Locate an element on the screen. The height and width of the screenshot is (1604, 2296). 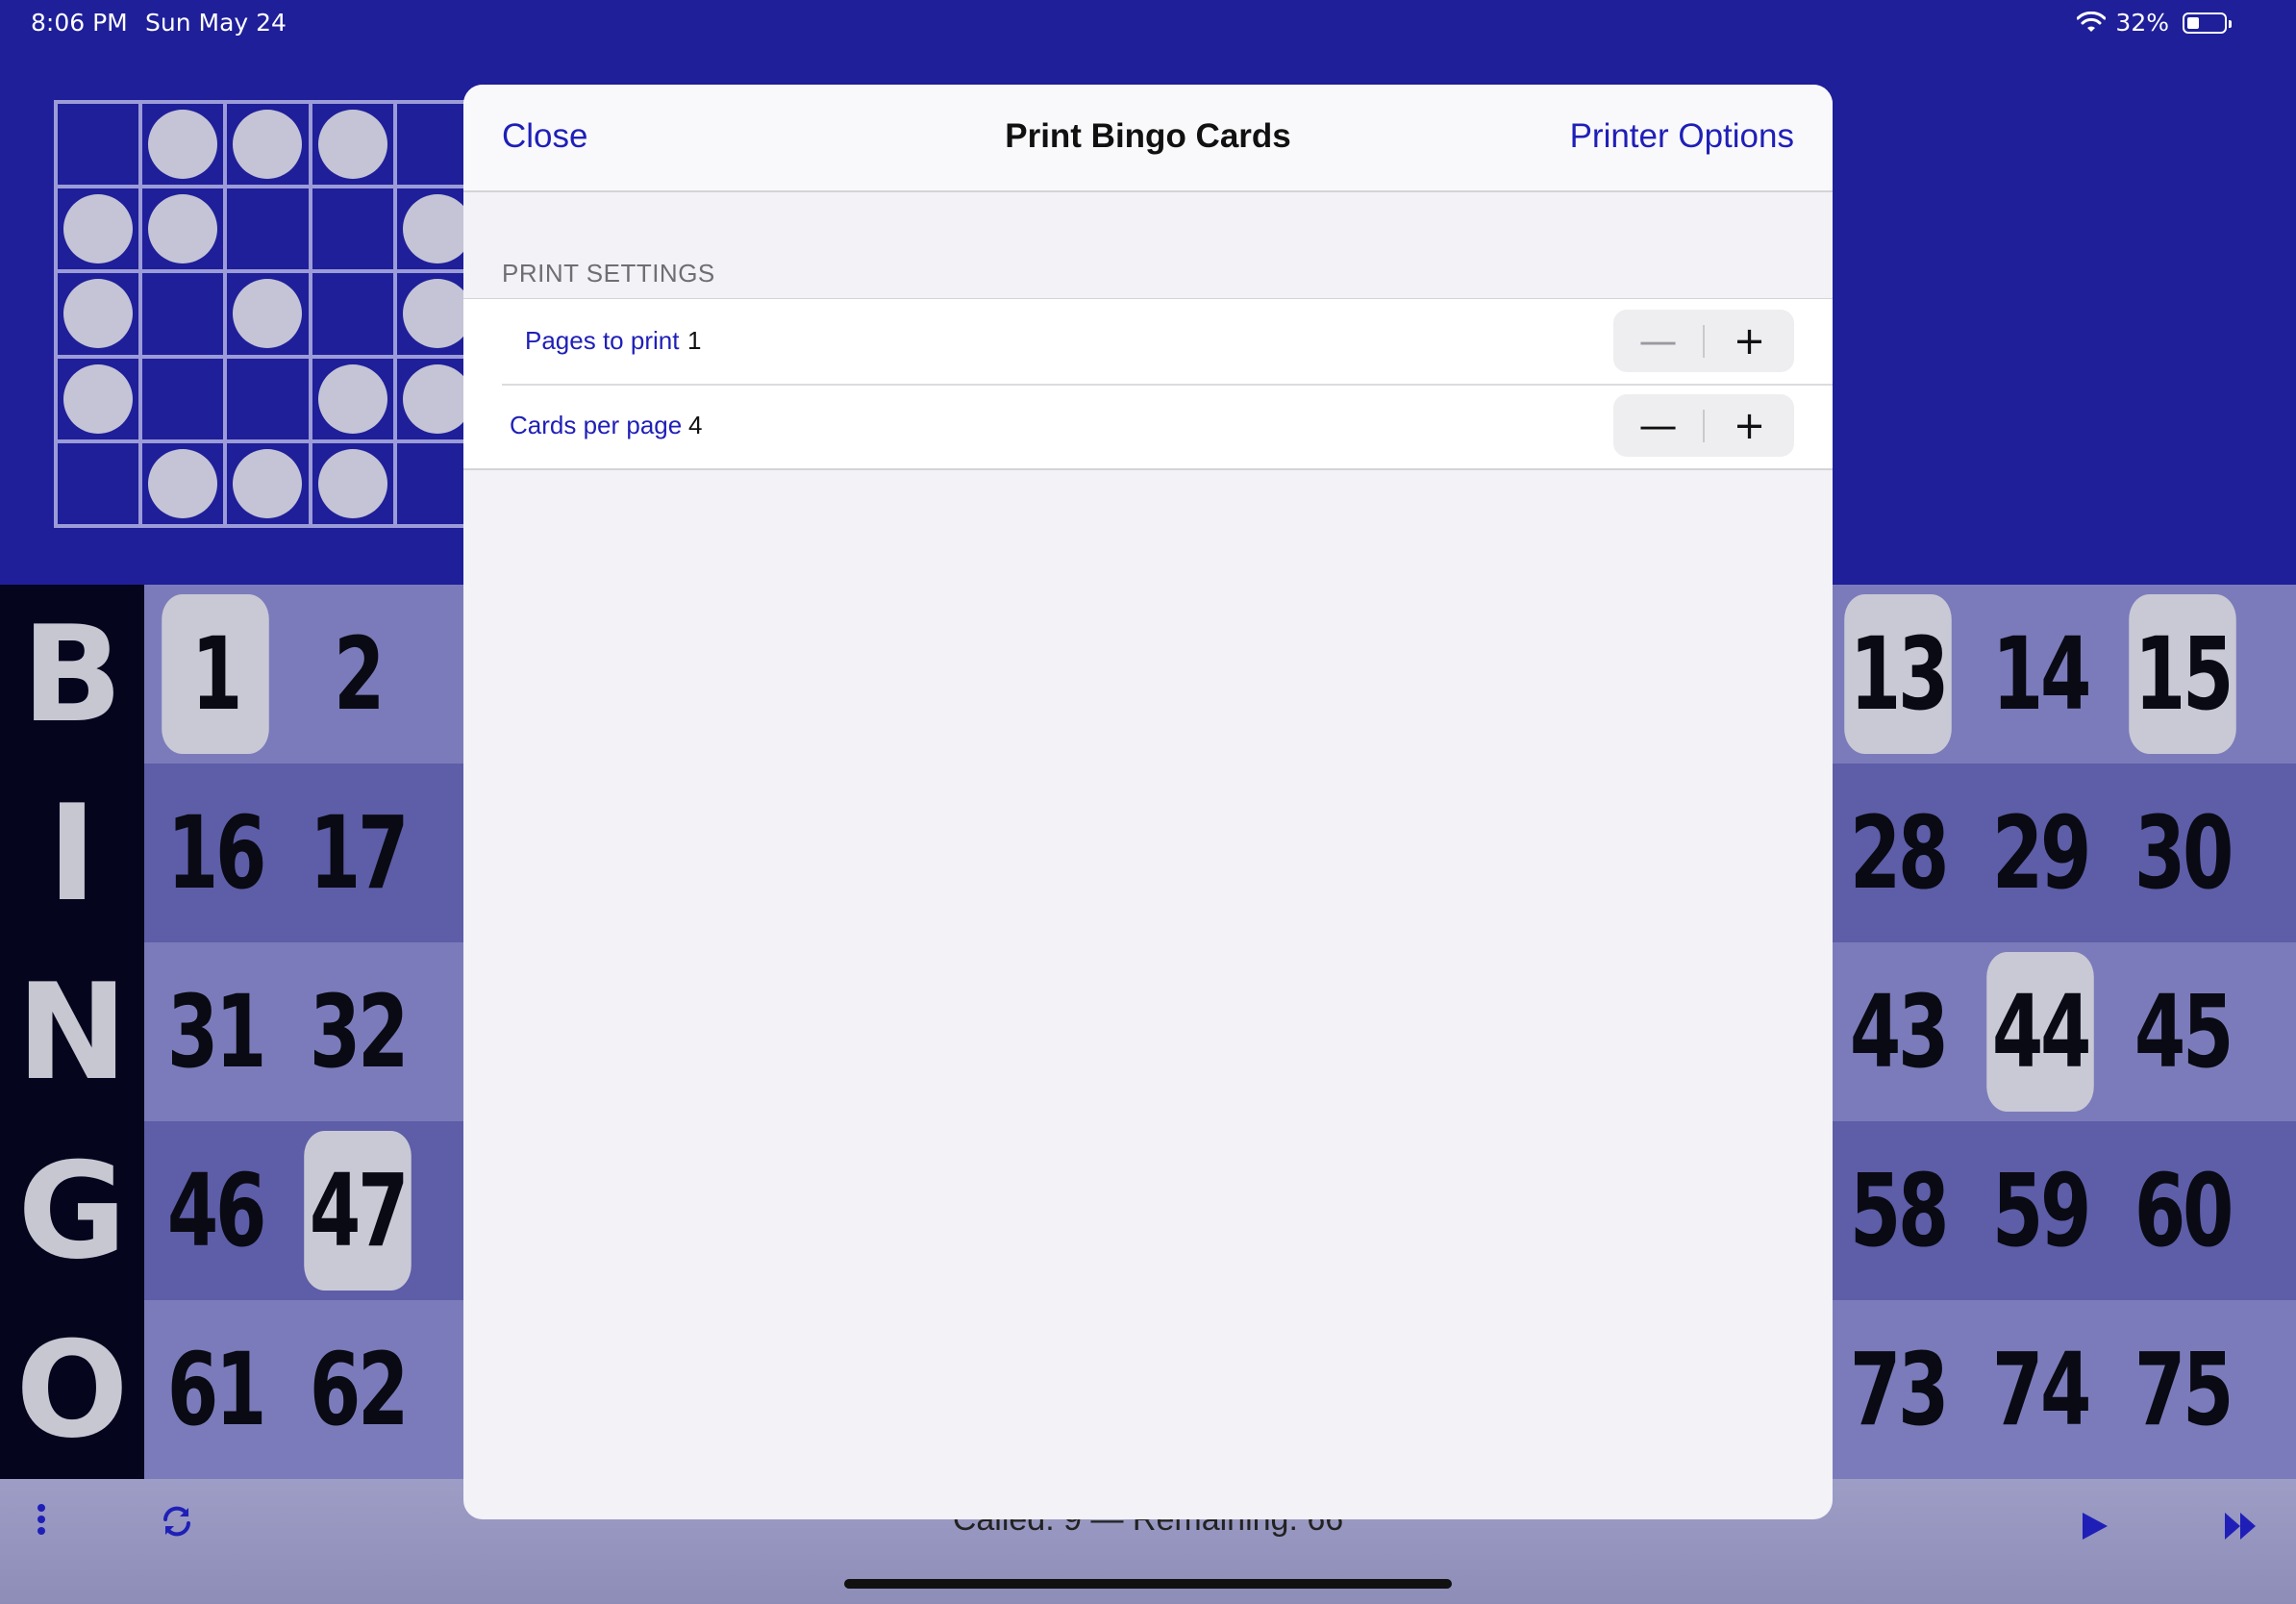
number-tile: 59 is located at coordinates (2040, 1210).